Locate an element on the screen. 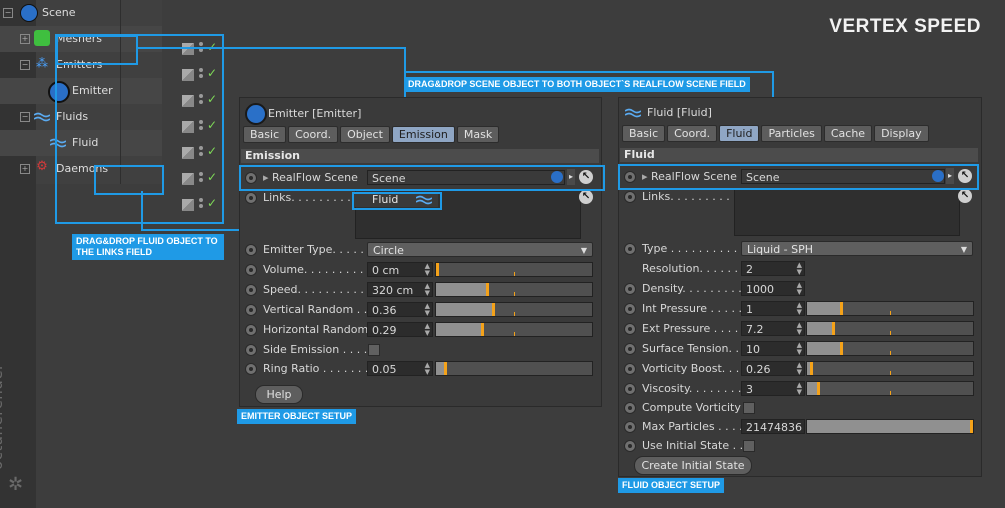 This screenshot has width=1005, height=508. tree-item-scene: − Scene is located at coordinates (81, 13).